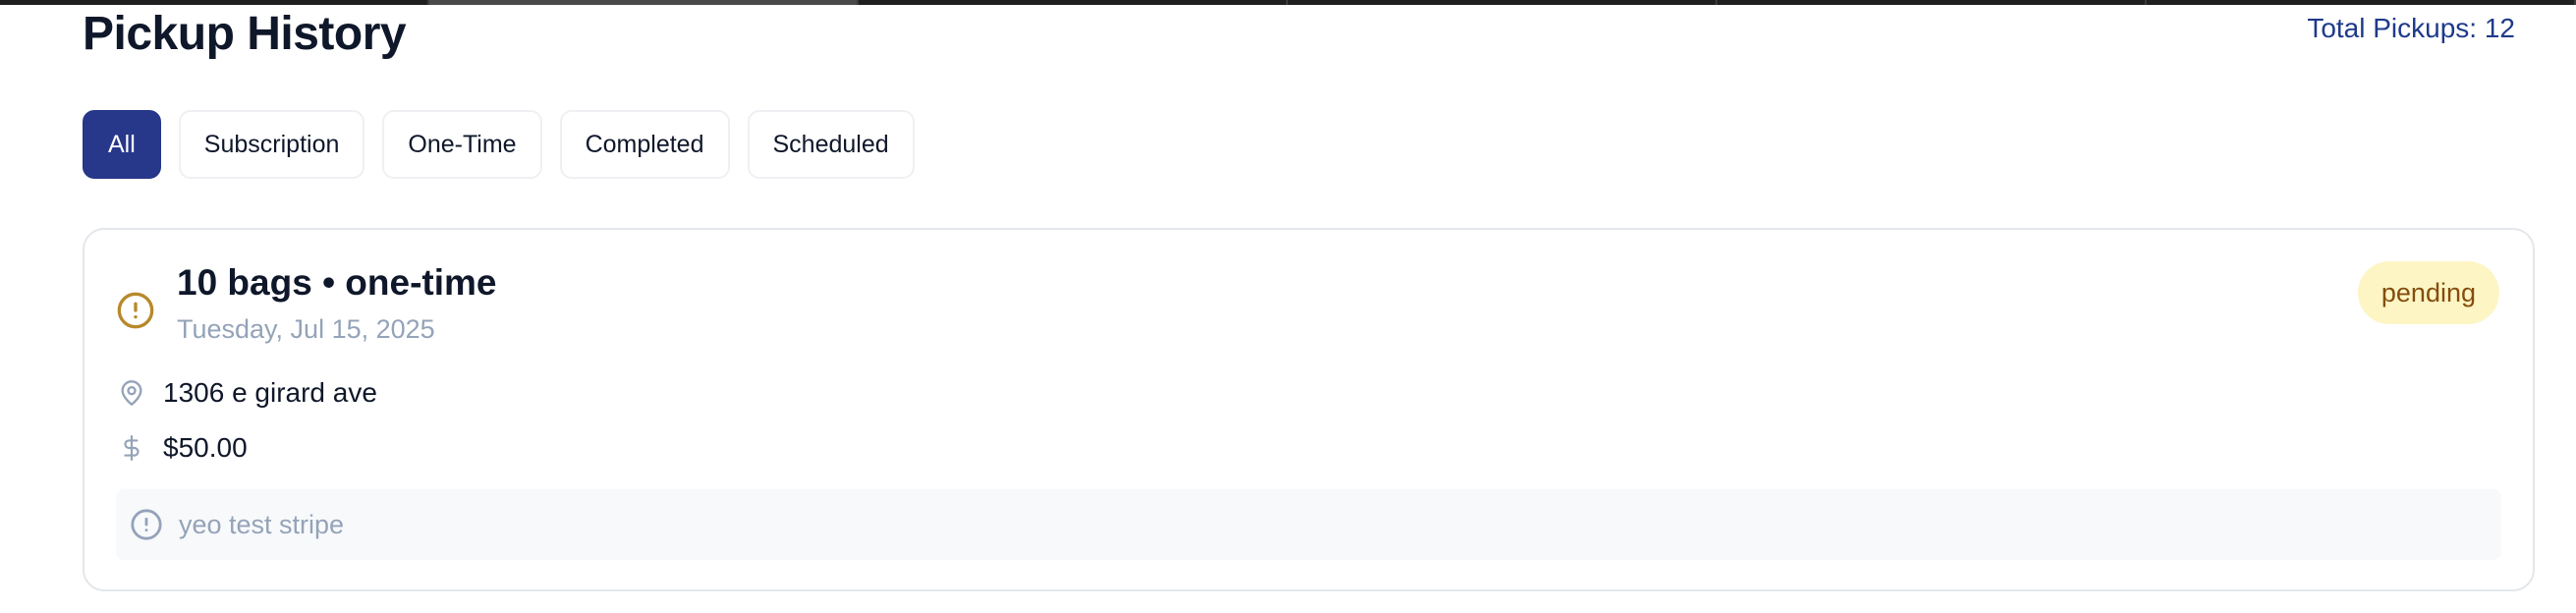 The image size is (2576, 613). I want to click on page-header: Pickup History Total Pickups: 12, so click(1310, 33).